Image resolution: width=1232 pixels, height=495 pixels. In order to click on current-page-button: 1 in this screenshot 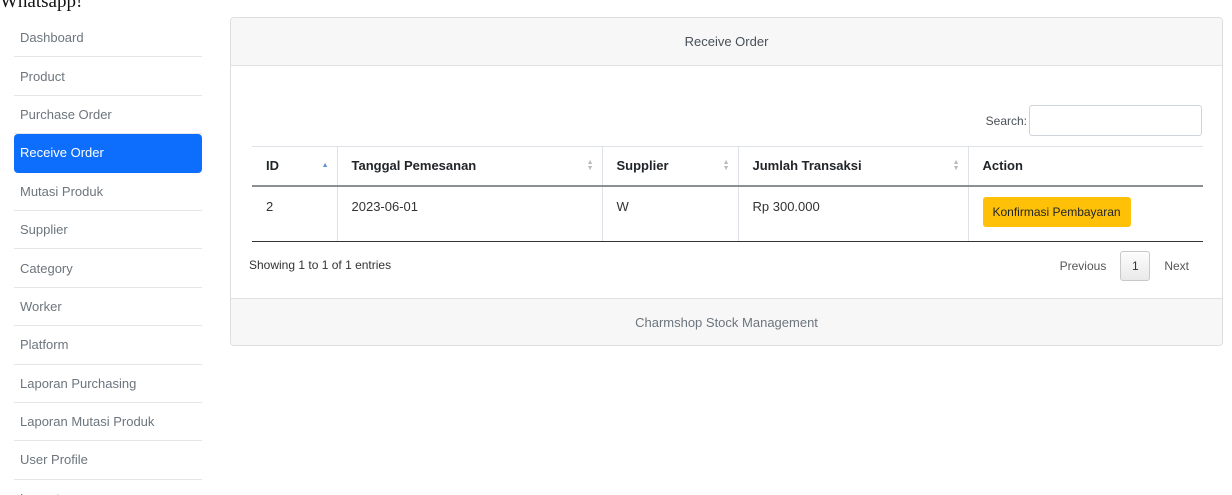, I will do `click(1135, 266)`.